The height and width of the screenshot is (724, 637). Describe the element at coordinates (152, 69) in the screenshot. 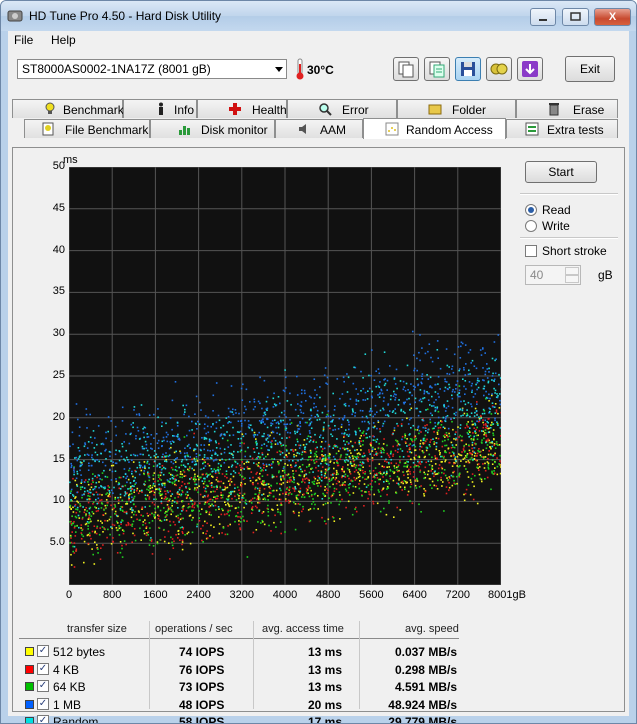

I see `drive-select: ST8000AS0002-1NA17Z (8001 gB)` at that location.